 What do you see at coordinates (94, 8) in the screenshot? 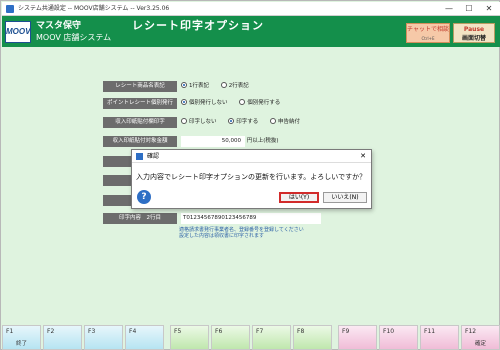
I see `window-title: システム共通設定 -- MOOV店舗システム -- Ver3.25.06` at bounding box center [94, 8].